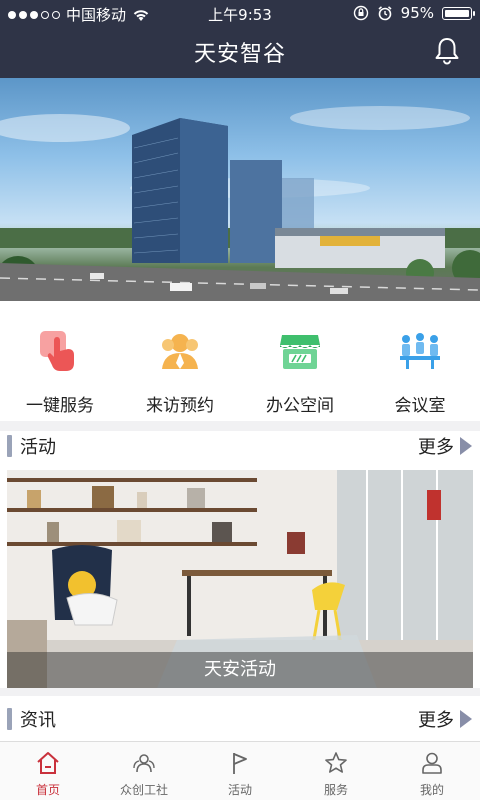  Describe the element at coordinates (431, 790) in the screenshot. I see `tab-label: 我的` at that location.